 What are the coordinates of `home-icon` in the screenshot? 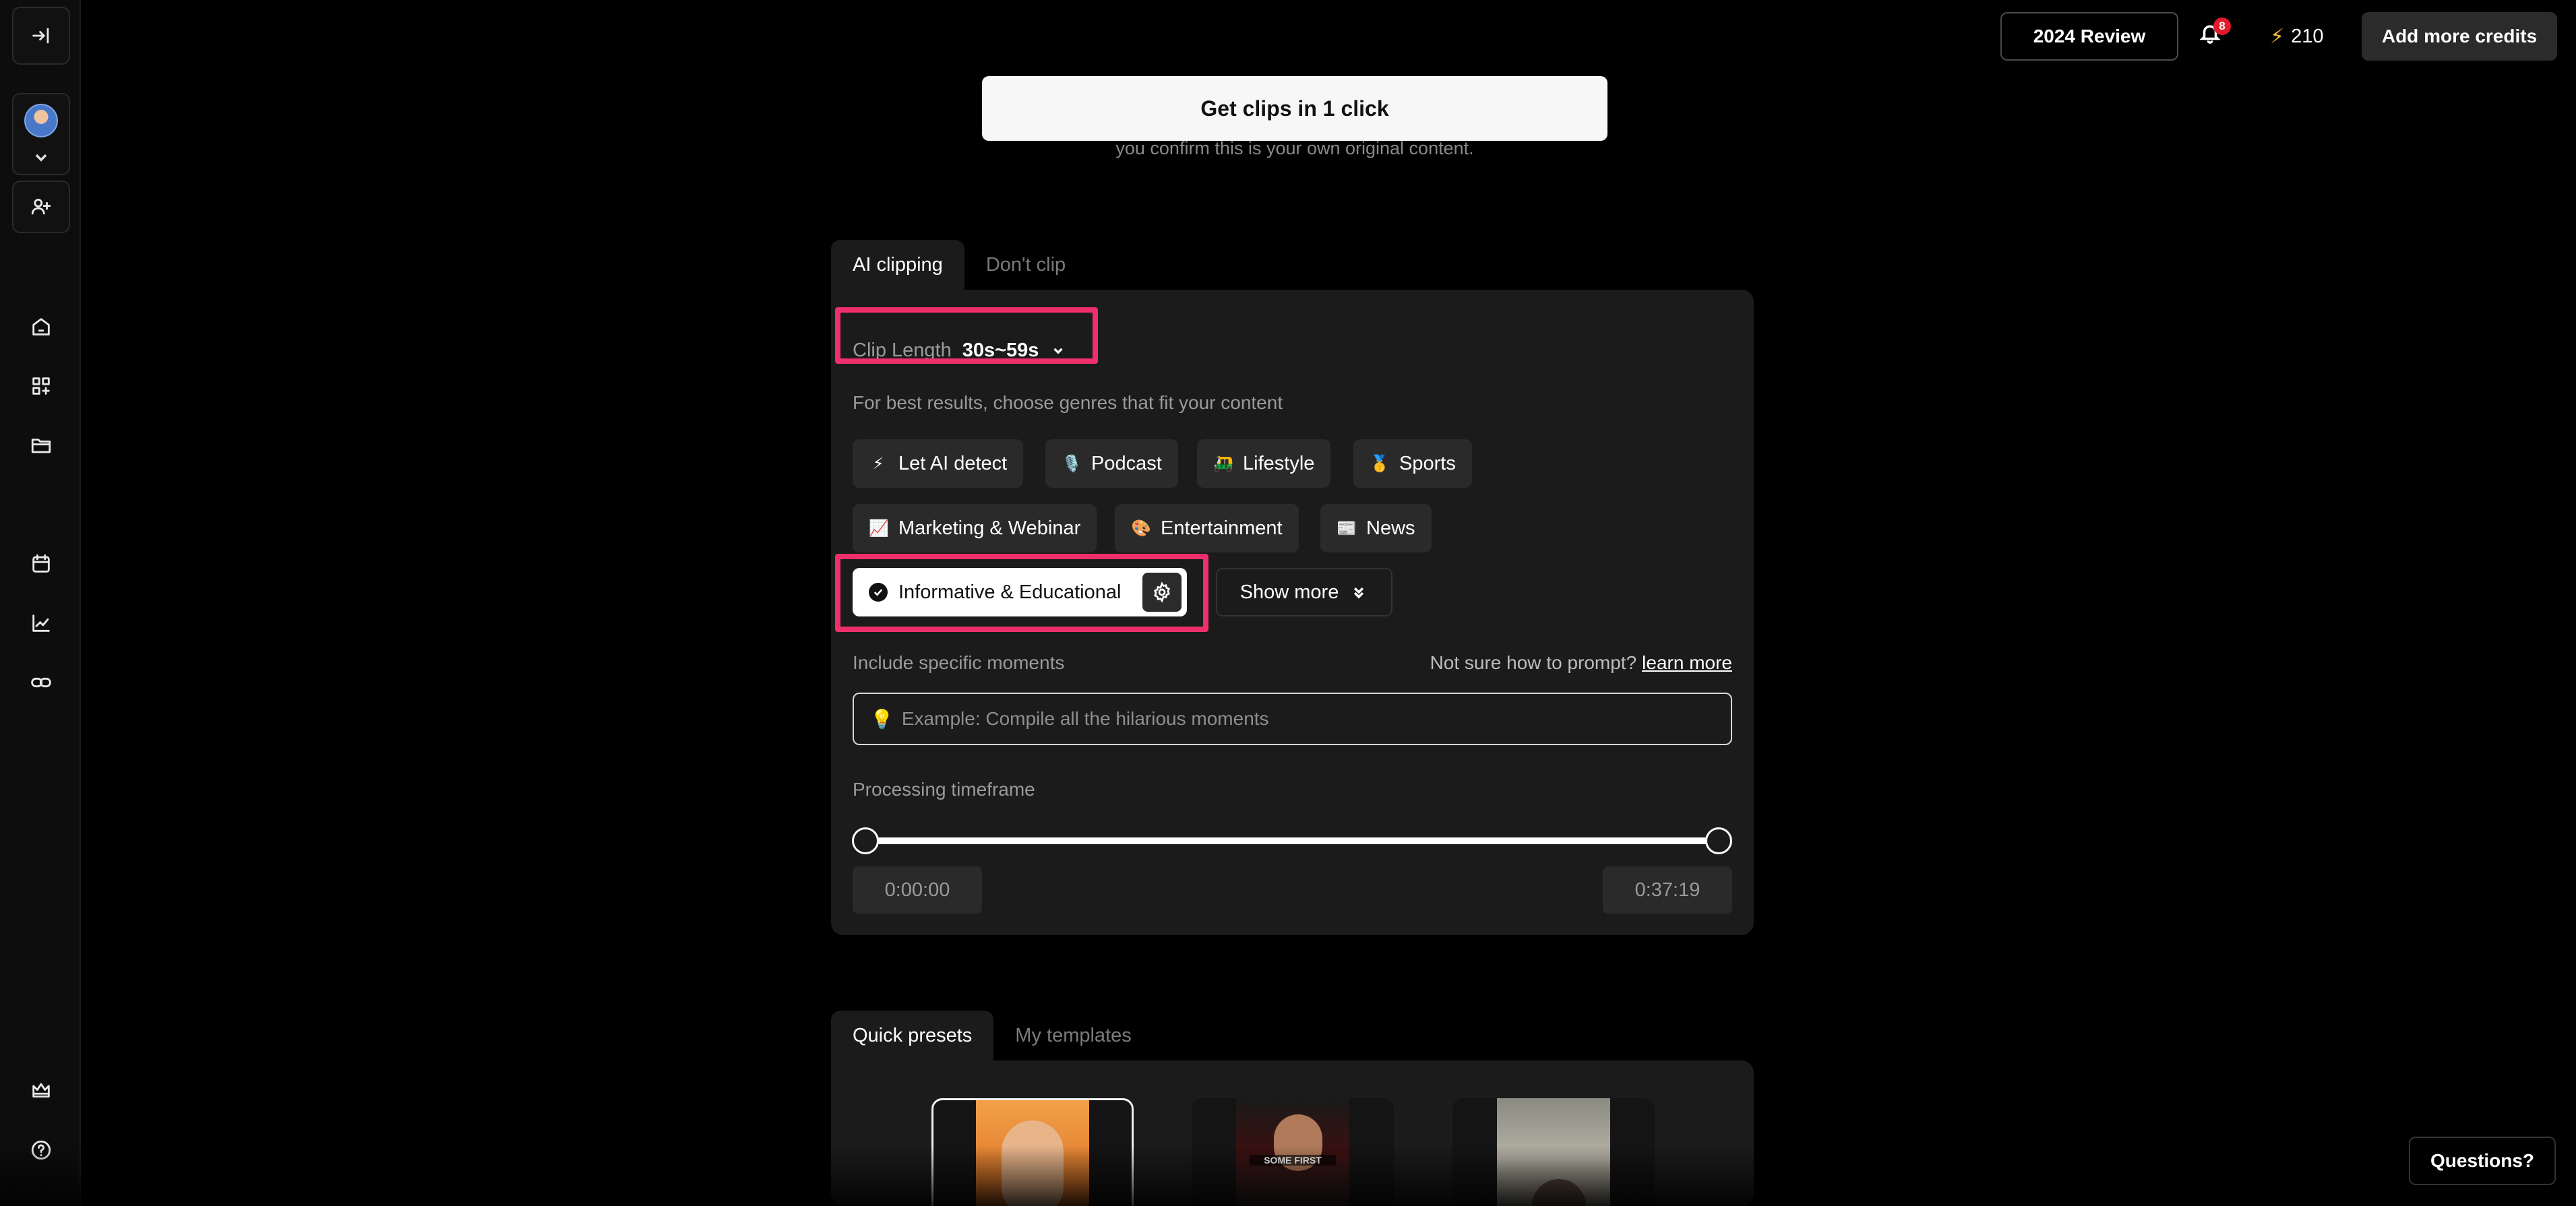 It's located at (41, 327).